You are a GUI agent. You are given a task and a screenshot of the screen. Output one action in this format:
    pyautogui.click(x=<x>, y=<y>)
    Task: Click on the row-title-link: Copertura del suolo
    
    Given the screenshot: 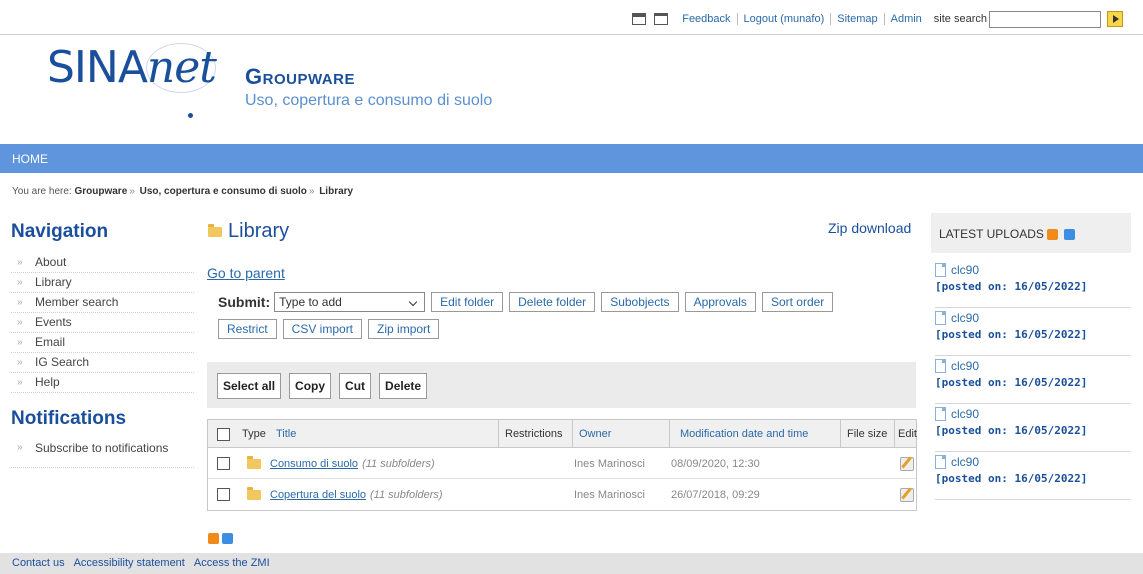 What is the action you would take?
    pyautogui.click(x=318, y=495)
    